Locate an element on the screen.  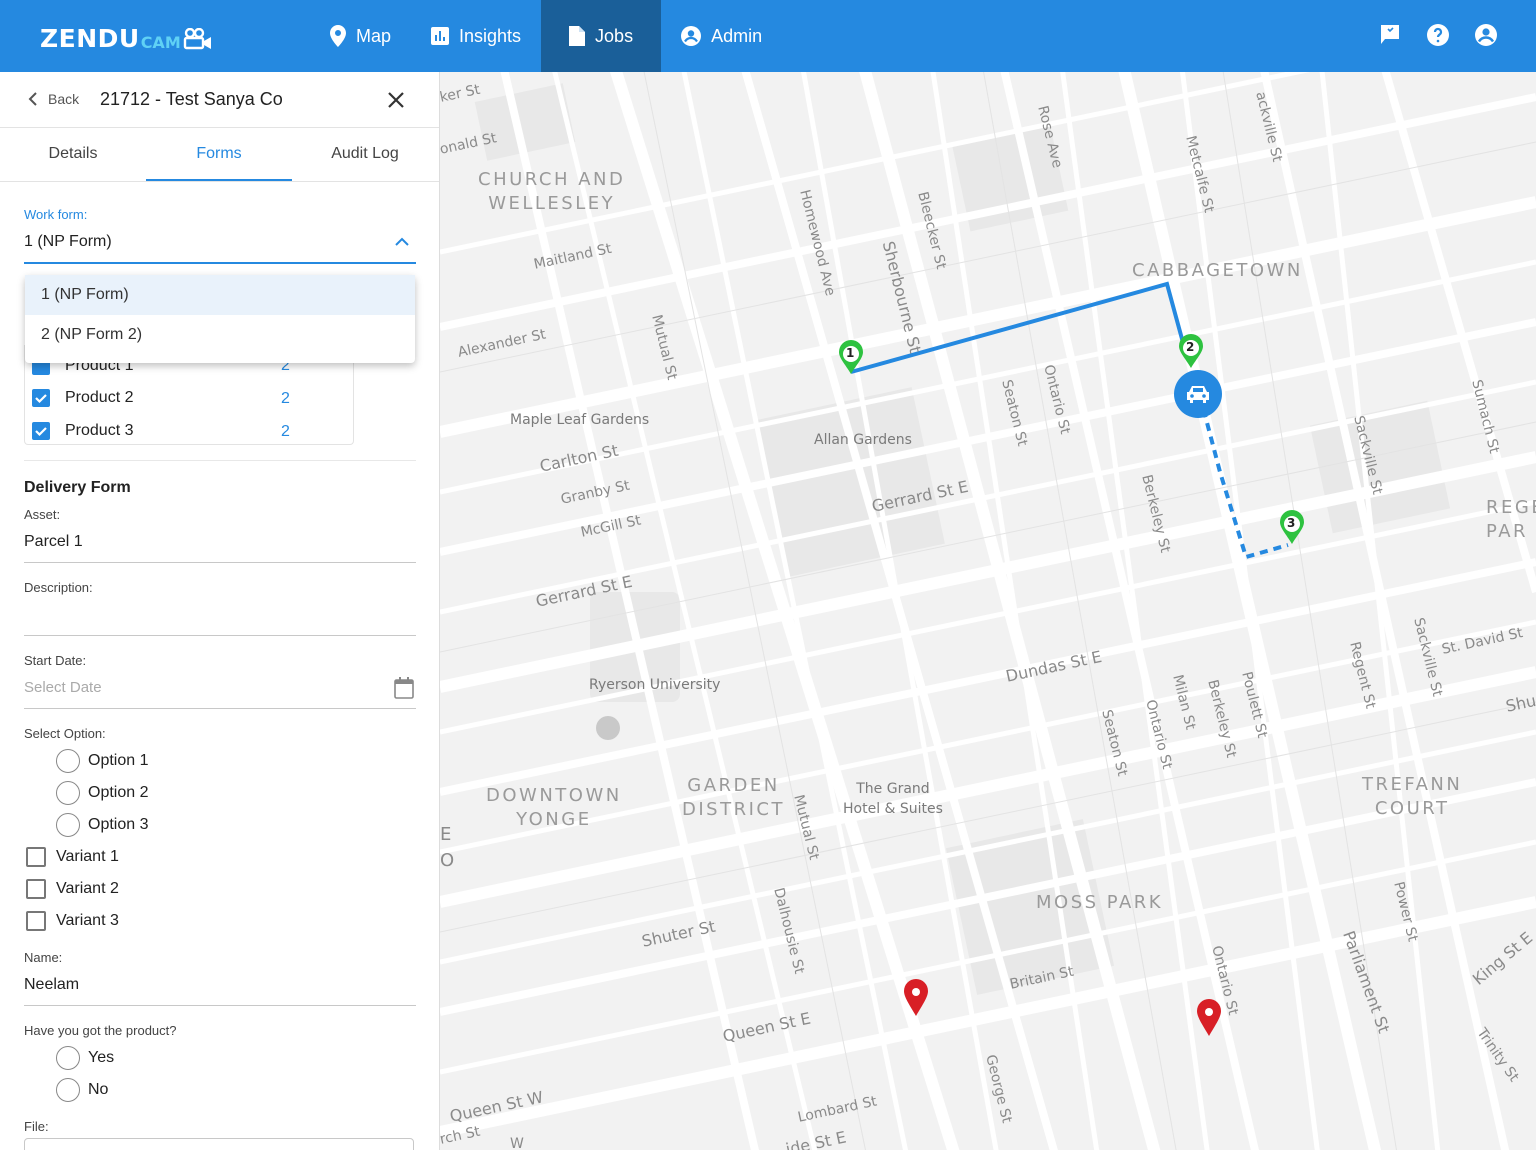
nav-insights-label: Insights is located at coordinates (490, 35).